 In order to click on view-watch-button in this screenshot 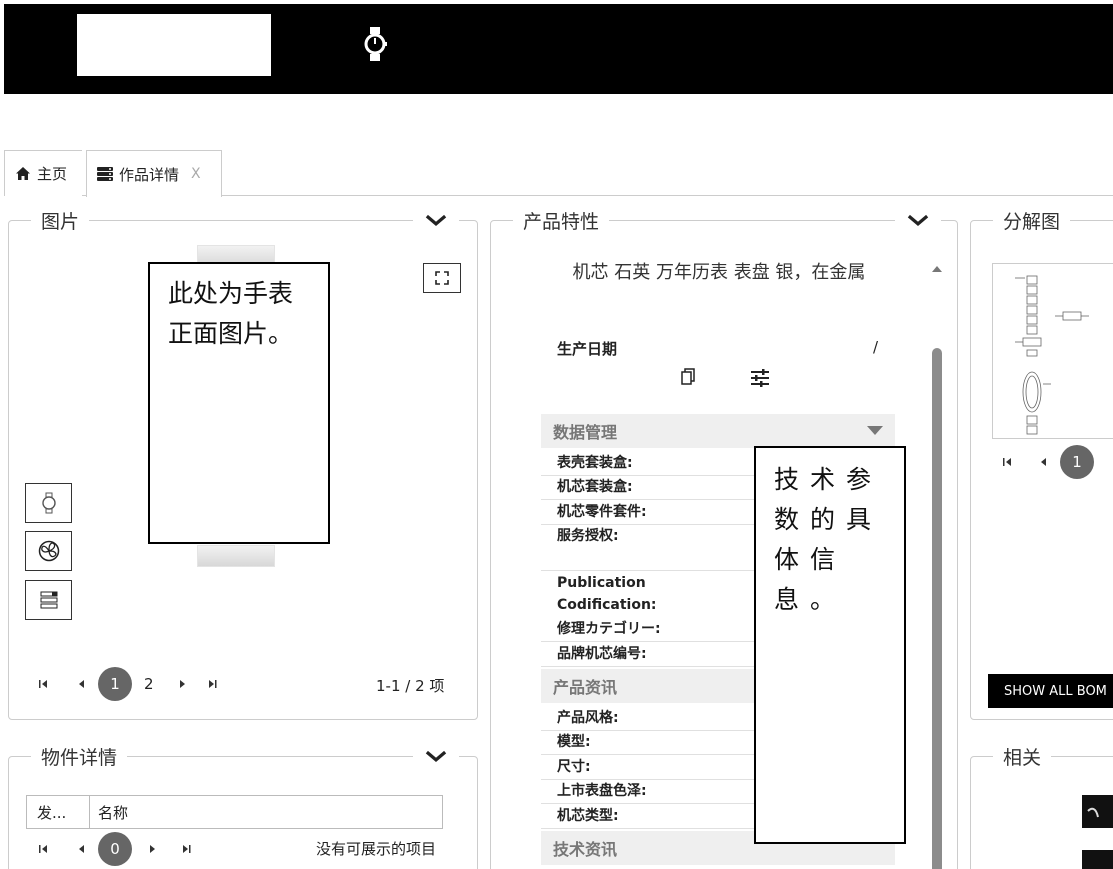, I will do `click(48, 503)`.